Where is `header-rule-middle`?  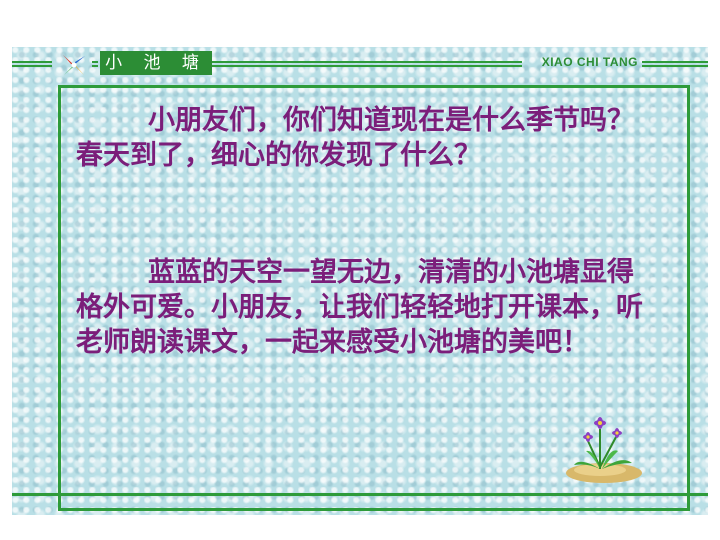 header-rule-middle is located at coordinates (95, 64).